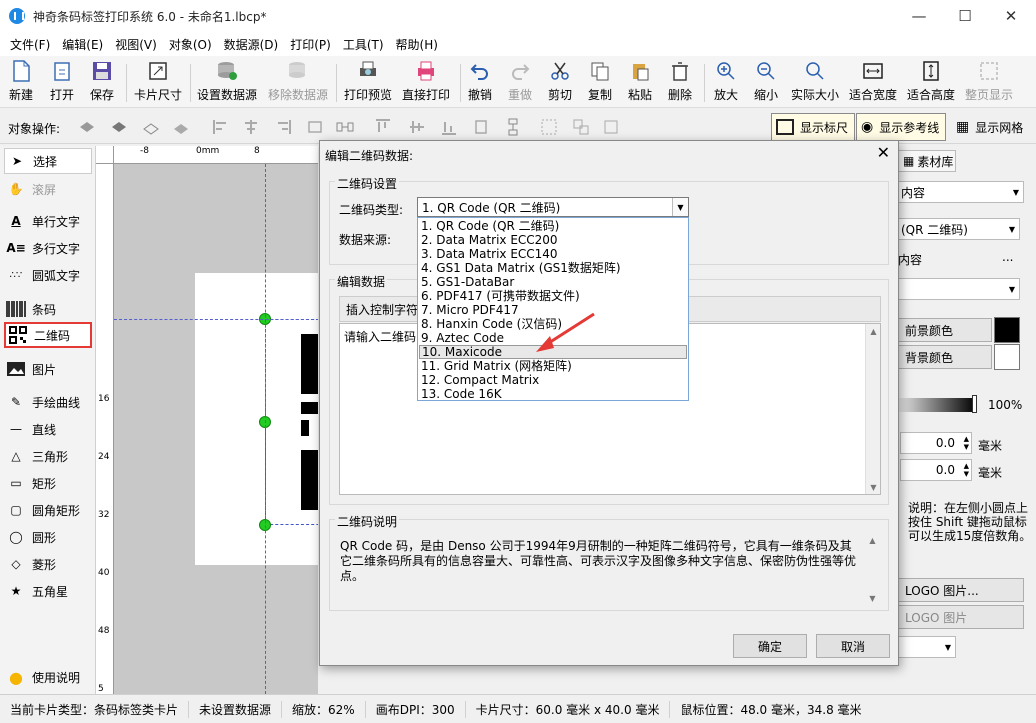 The width and height of the screenshot is (1036, 723). I want to click on spin-arrows-icon: ▲ ▼, so click(966, 470).